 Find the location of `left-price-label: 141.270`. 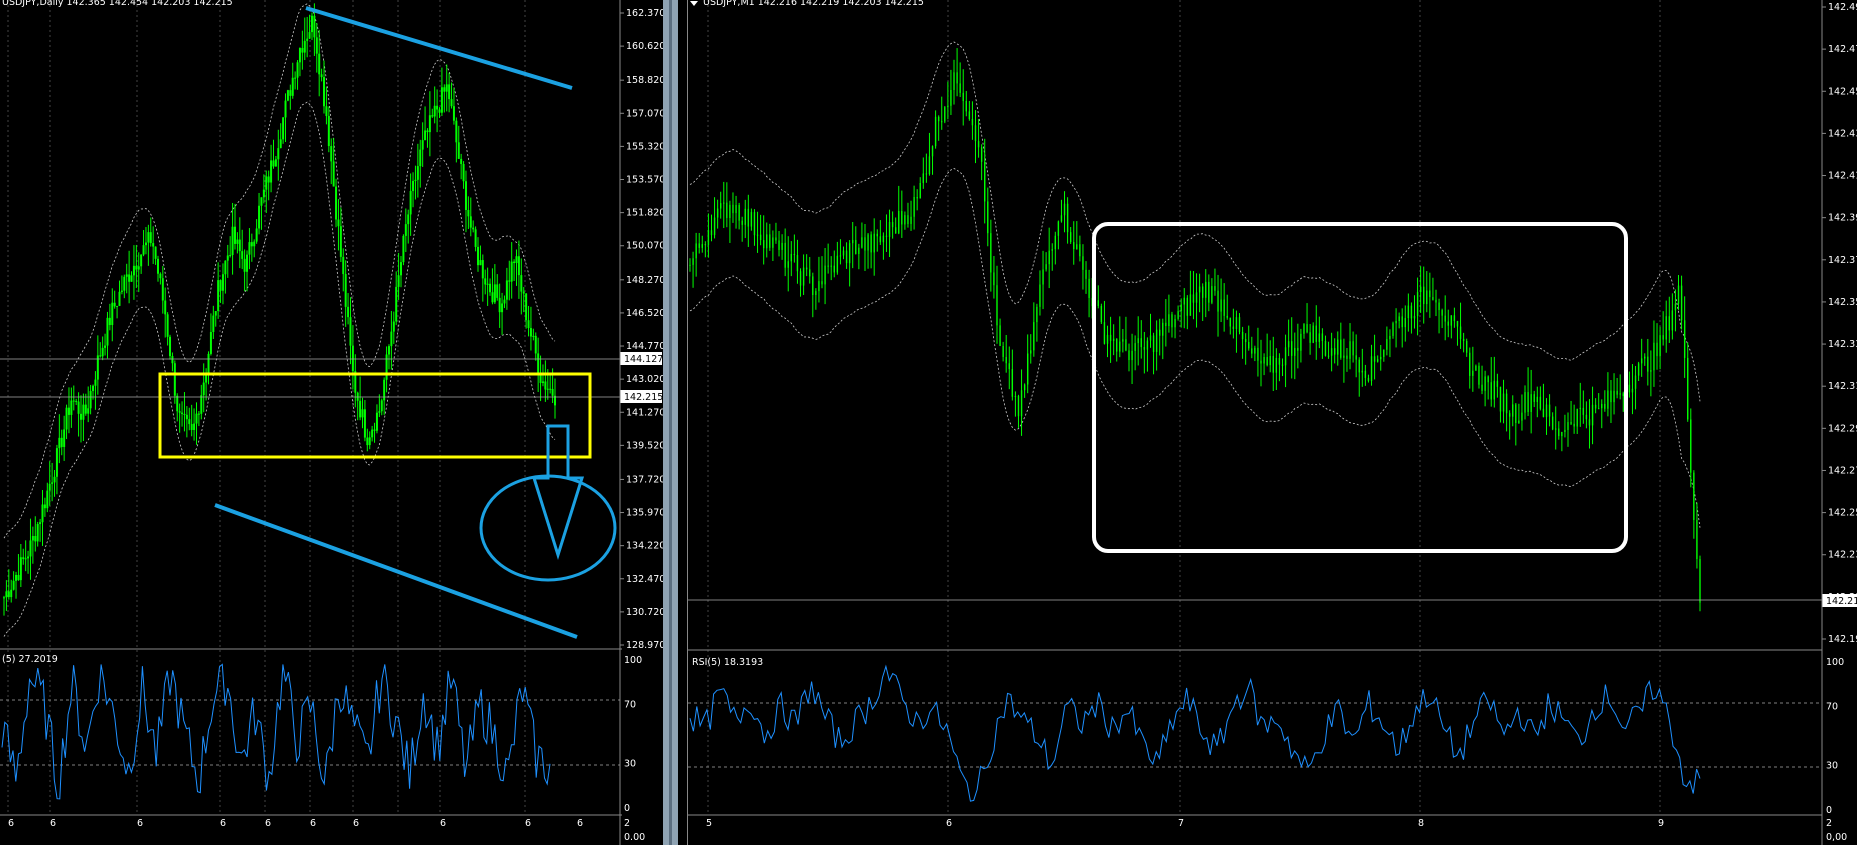

left-price-label: 141.270 is located at coordinates (645, 412).